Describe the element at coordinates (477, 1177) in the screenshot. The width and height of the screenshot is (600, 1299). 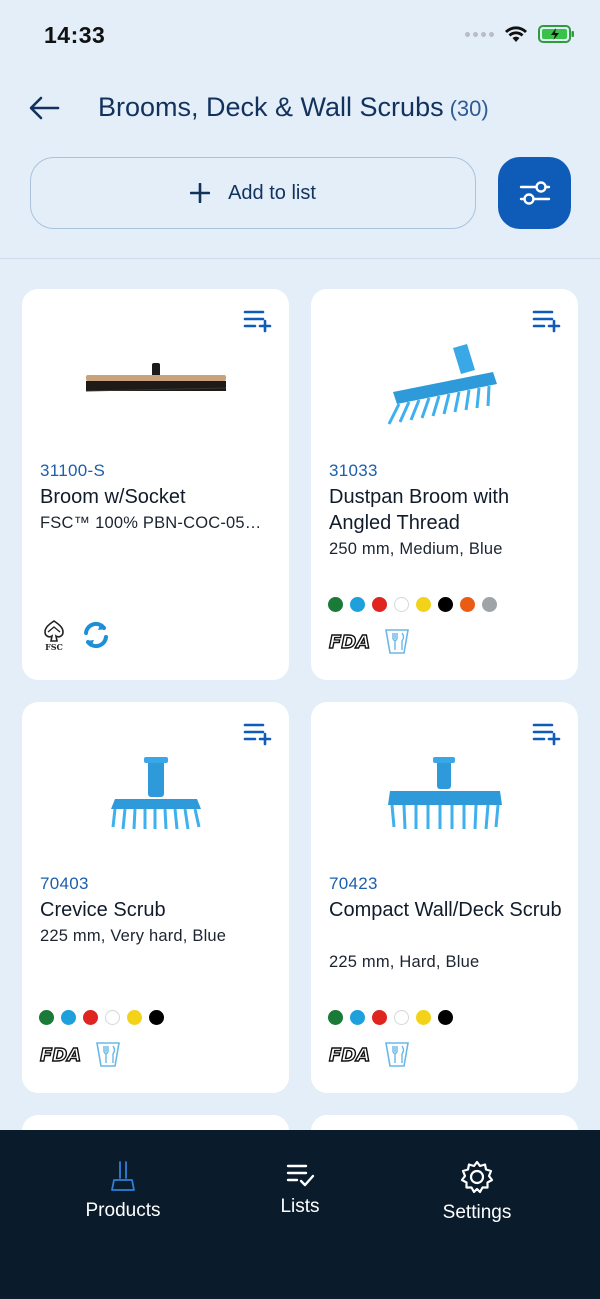
I see `gear-icon` at that location.